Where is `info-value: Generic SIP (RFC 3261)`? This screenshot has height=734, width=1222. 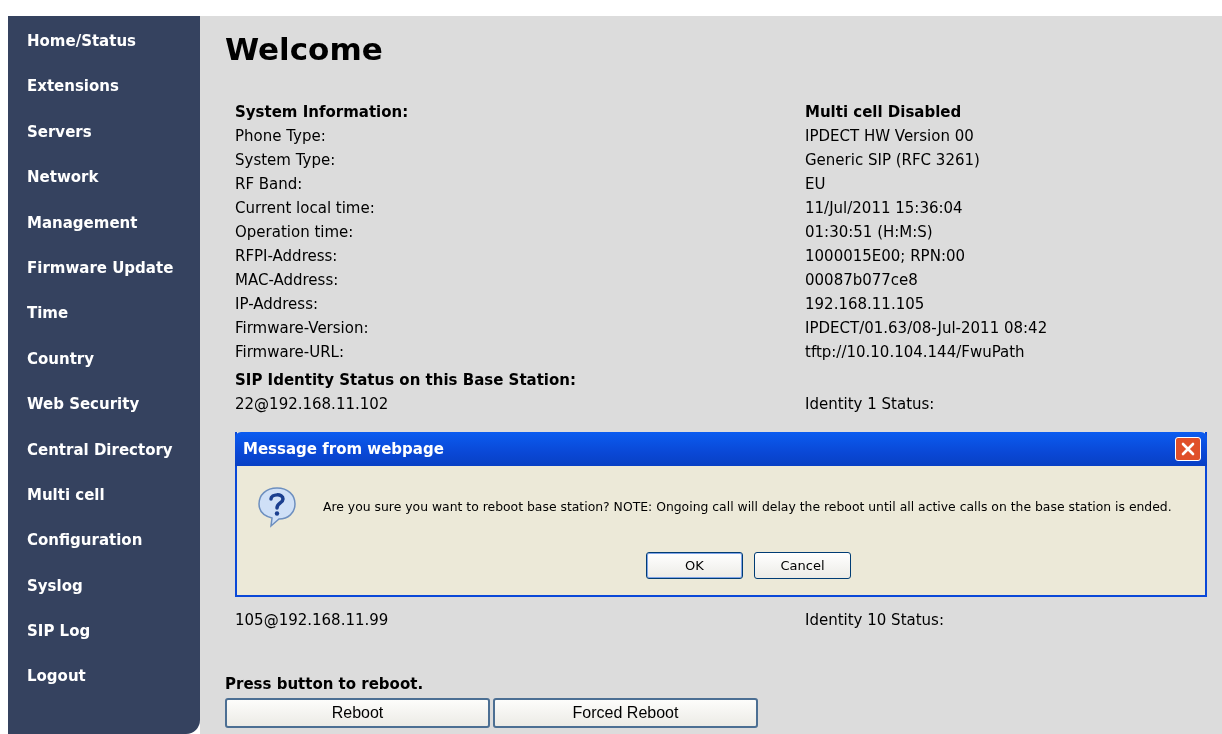 info-value: Generic SIP (RFC 3261) is located at coordinates (892, 160).